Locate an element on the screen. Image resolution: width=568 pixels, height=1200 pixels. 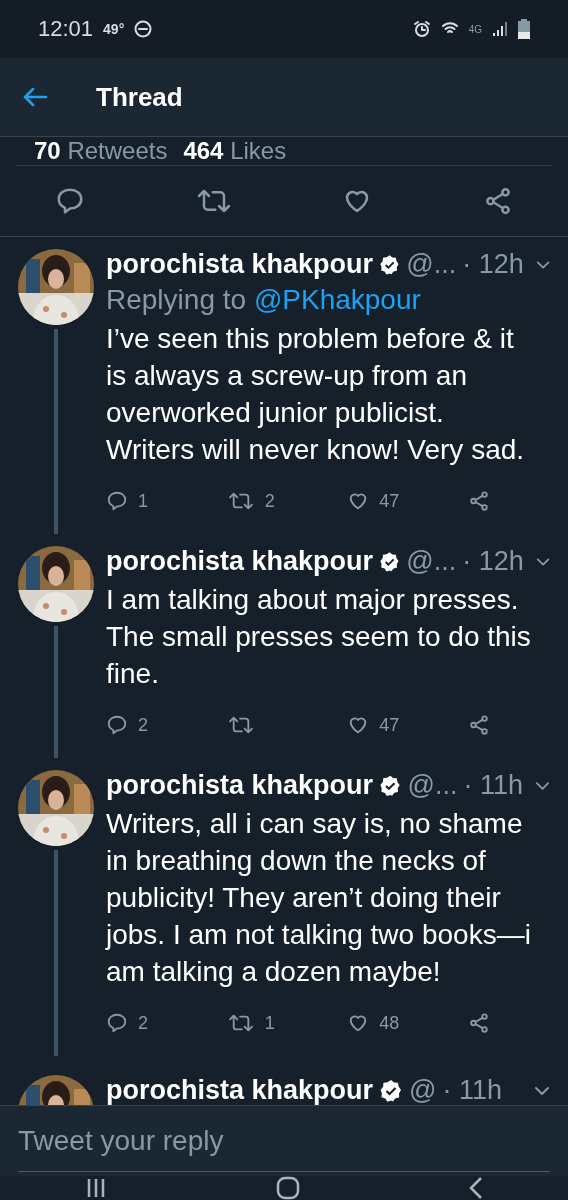
author-handle: @ is located at coordinates (423, 1090).